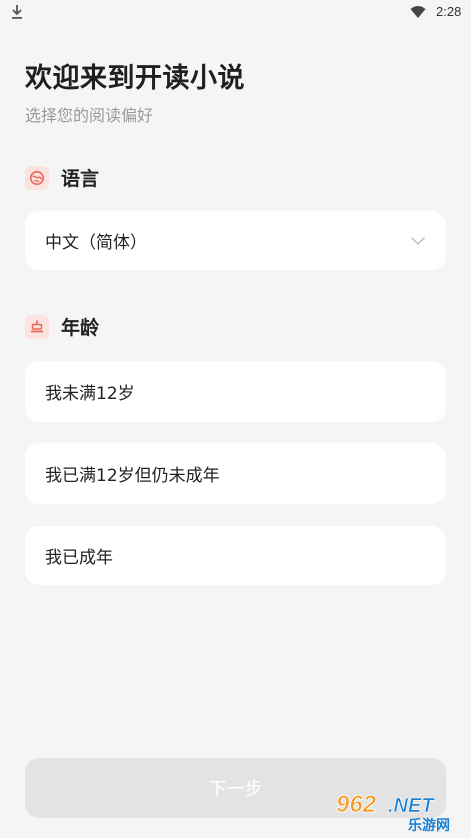 The image size is (471, 838). What do you see at coordinates (411, 806) in the screenshot?
I see `svg-text: .NET` at bounding box center [411, 806].